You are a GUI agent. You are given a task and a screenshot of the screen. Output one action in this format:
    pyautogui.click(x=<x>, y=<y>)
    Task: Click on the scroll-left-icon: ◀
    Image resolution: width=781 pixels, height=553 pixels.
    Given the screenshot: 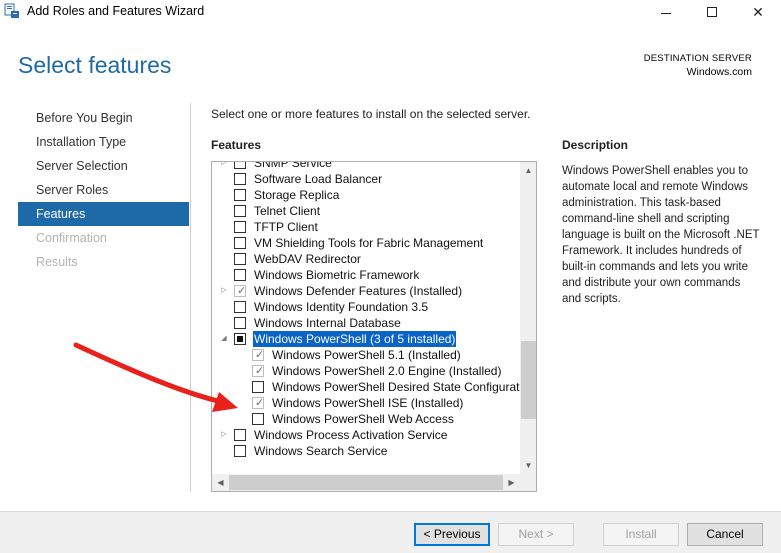 What is the action you would take?
    pyautogui.click(x=220, y=482)
    